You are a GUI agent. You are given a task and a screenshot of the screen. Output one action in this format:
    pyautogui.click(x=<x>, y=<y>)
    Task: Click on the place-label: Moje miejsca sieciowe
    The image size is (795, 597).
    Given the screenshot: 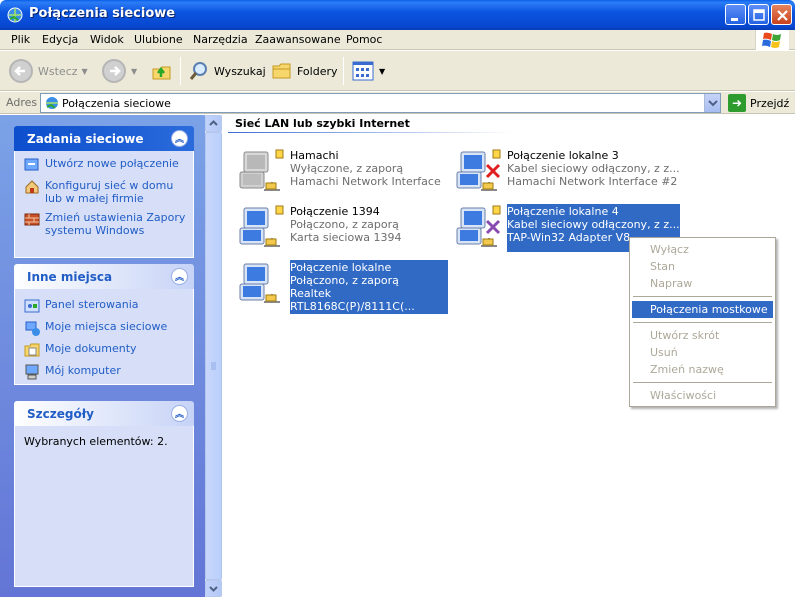 What is the action you would take?
    pyautogui.click(x=106, y=326)
    